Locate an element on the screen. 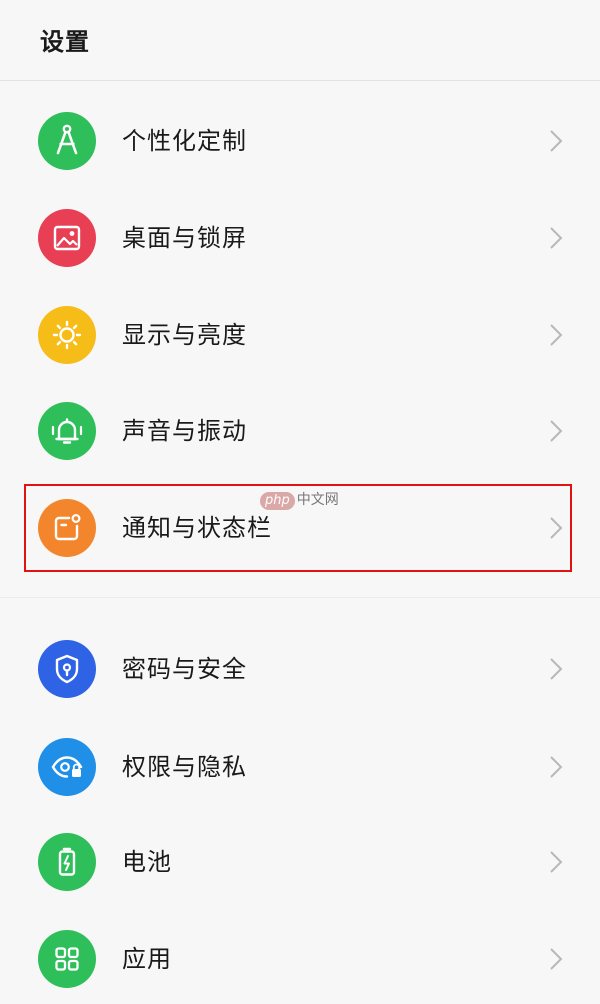  shield-lock-icon is located at coordinates (67, 669).